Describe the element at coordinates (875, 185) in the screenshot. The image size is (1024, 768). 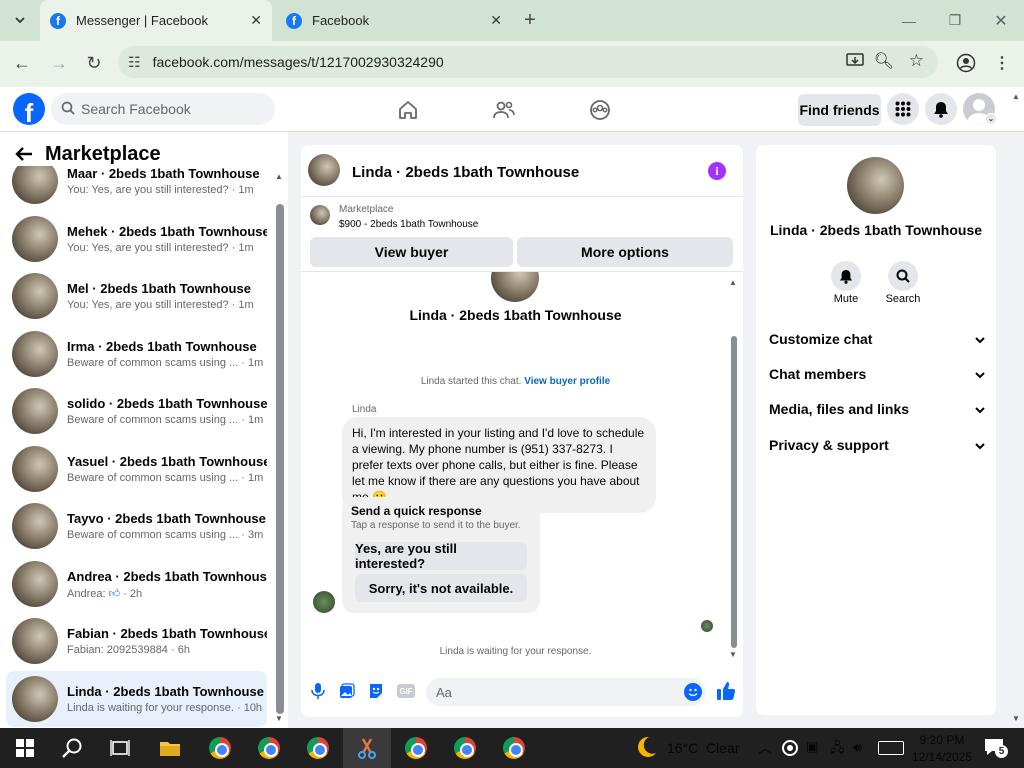
I see `details-avatar` at that location.